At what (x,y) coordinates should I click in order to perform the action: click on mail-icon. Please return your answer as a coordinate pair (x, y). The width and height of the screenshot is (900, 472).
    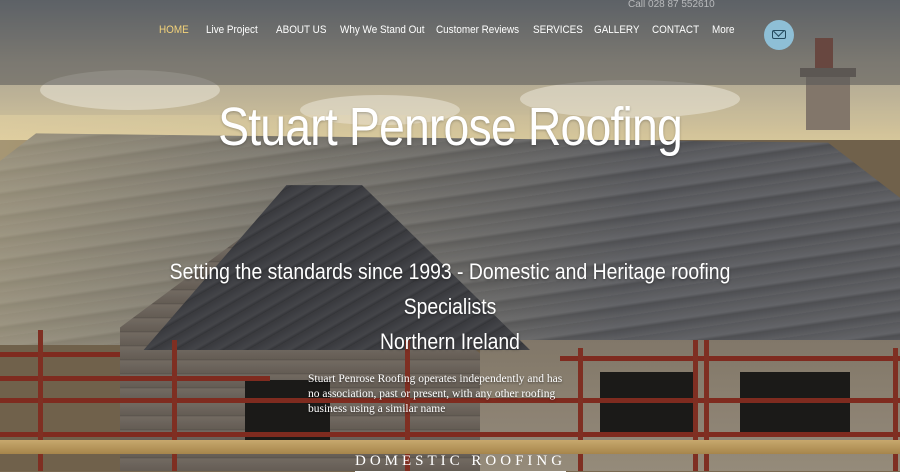
    Looking at the image, I should click on (779, 34).